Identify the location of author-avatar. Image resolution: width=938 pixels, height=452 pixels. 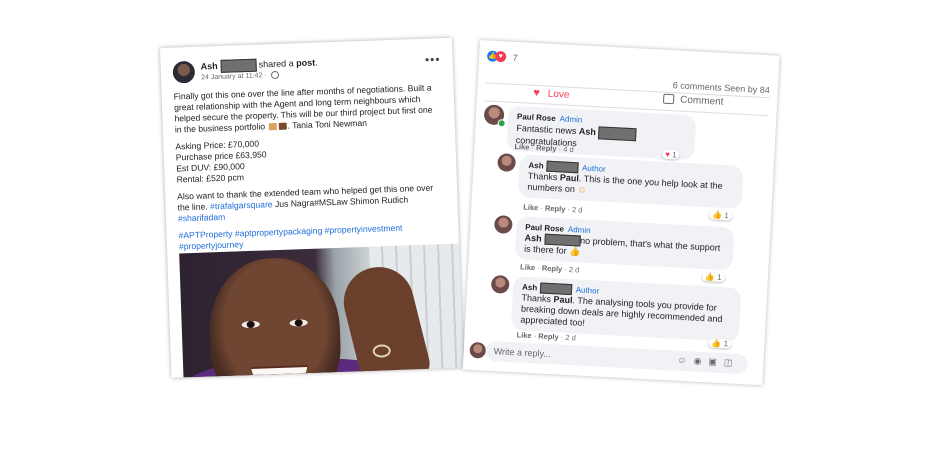
(184, 72).